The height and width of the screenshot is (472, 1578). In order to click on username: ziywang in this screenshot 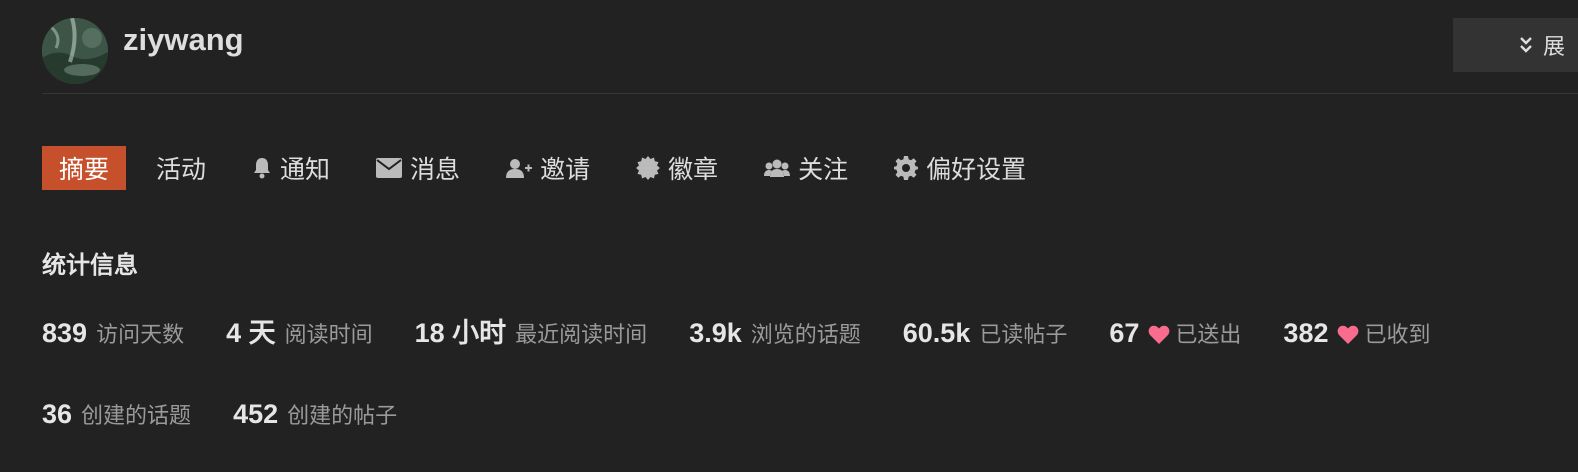, I will do `click(183, 40)`.